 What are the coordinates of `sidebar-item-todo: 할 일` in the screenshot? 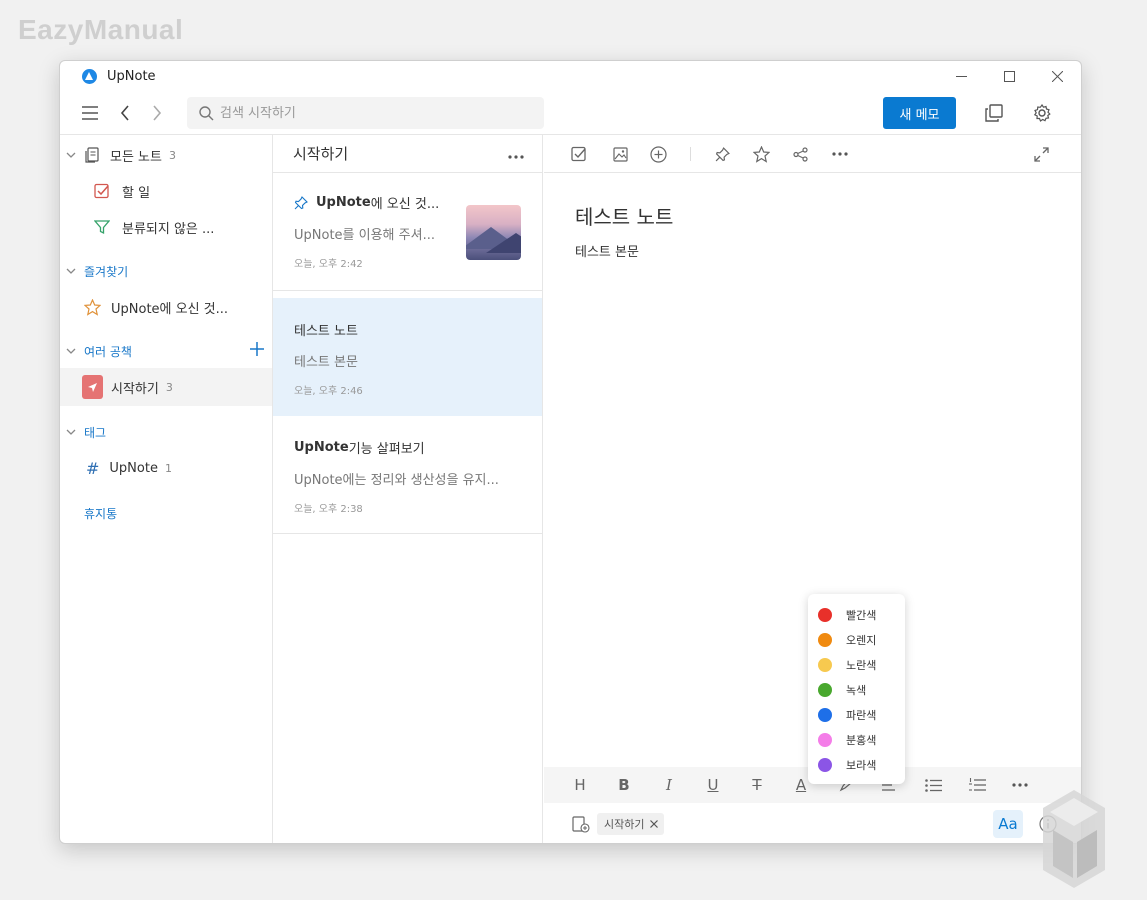 It's located at (166, 191).